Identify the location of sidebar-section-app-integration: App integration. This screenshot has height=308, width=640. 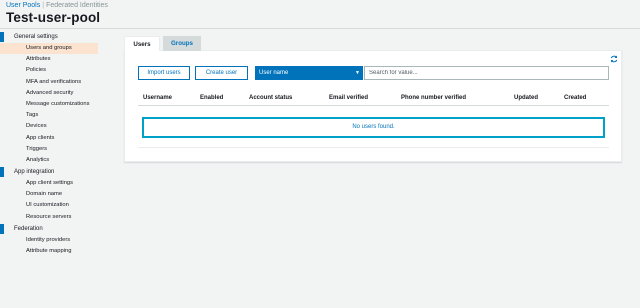
(55, 172).